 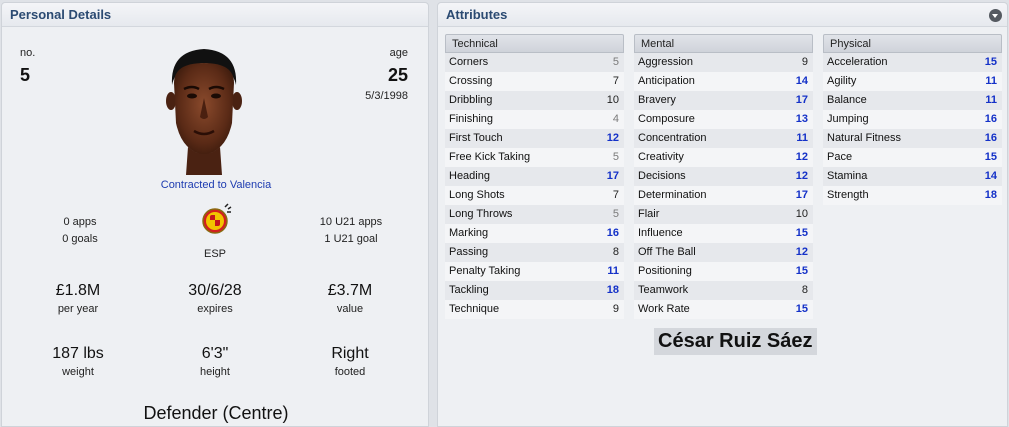 What do you see at coordinates (351, 239) in the screenshot?
I see `u21-goals-count: 1 U21 goal` at bounding box center [351, 239].